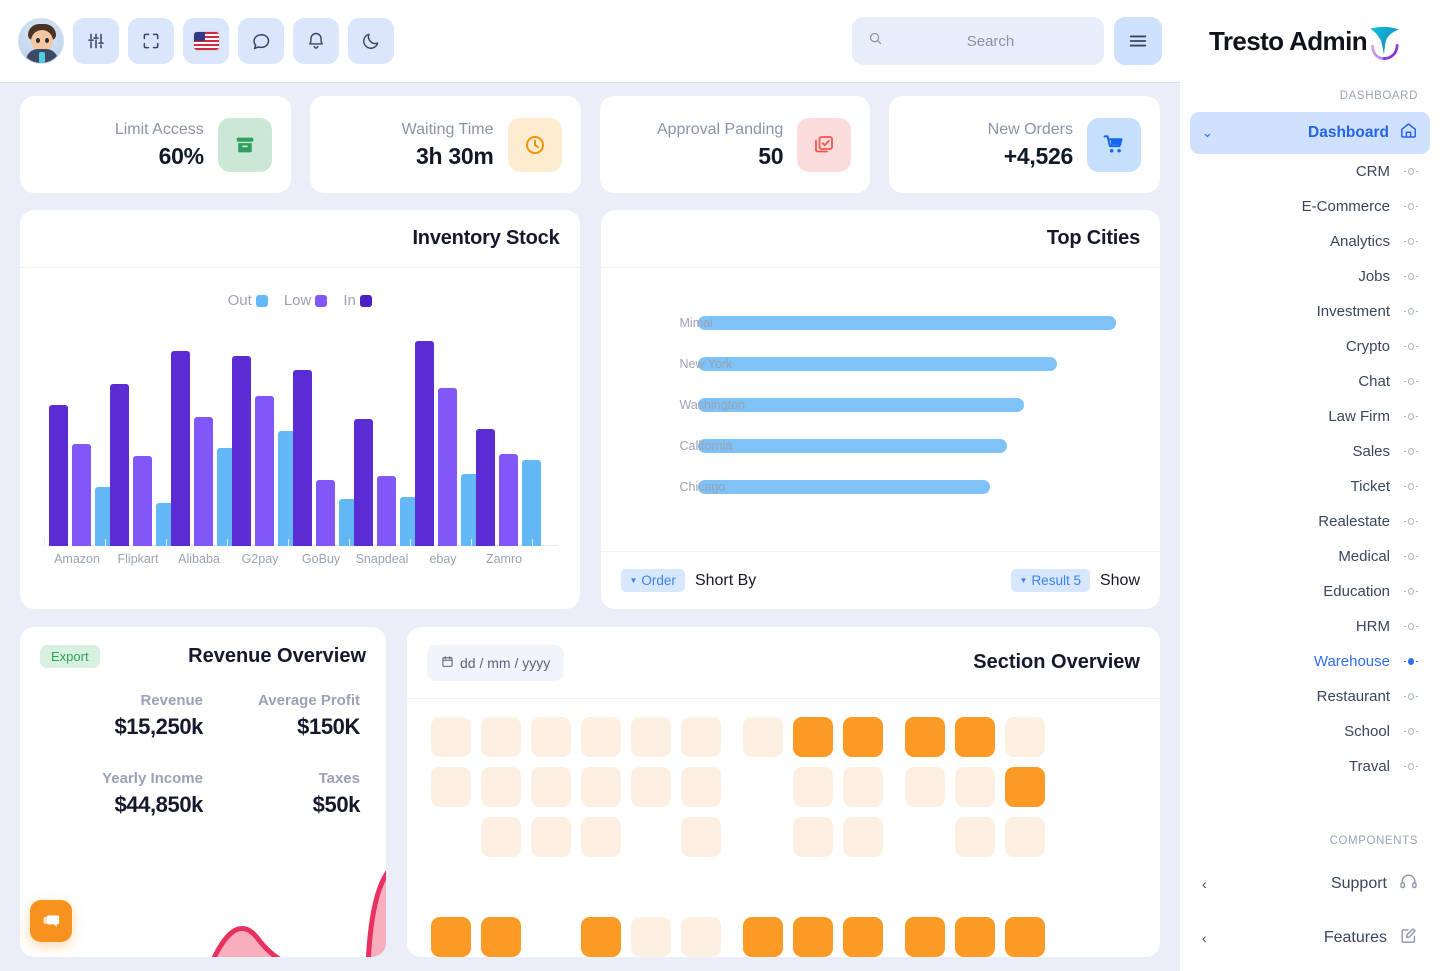 This screenshot has width=1440, height=971. I want to click on city-bar-row: California, so click(881, 445).